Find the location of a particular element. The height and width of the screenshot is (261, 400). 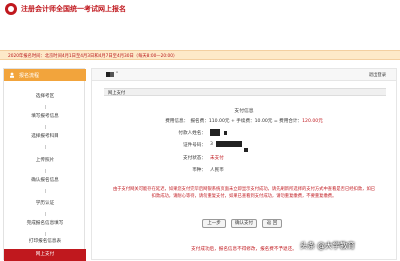

sidebar-item-label: 选择考区 is located at coordinates (45, 96).